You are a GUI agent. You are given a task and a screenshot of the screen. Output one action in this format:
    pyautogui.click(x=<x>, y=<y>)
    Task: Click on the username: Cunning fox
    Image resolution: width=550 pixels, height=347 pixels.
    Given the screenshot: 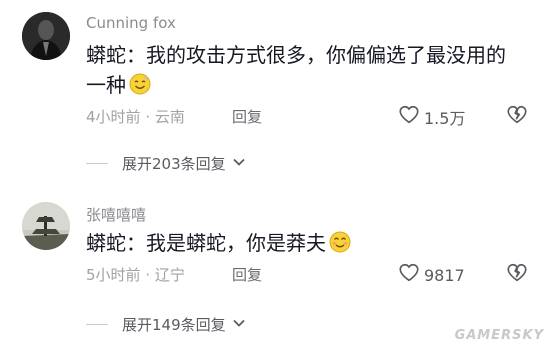 What is the action you would take?
    pyautogui.click(x=131, y=23)
    